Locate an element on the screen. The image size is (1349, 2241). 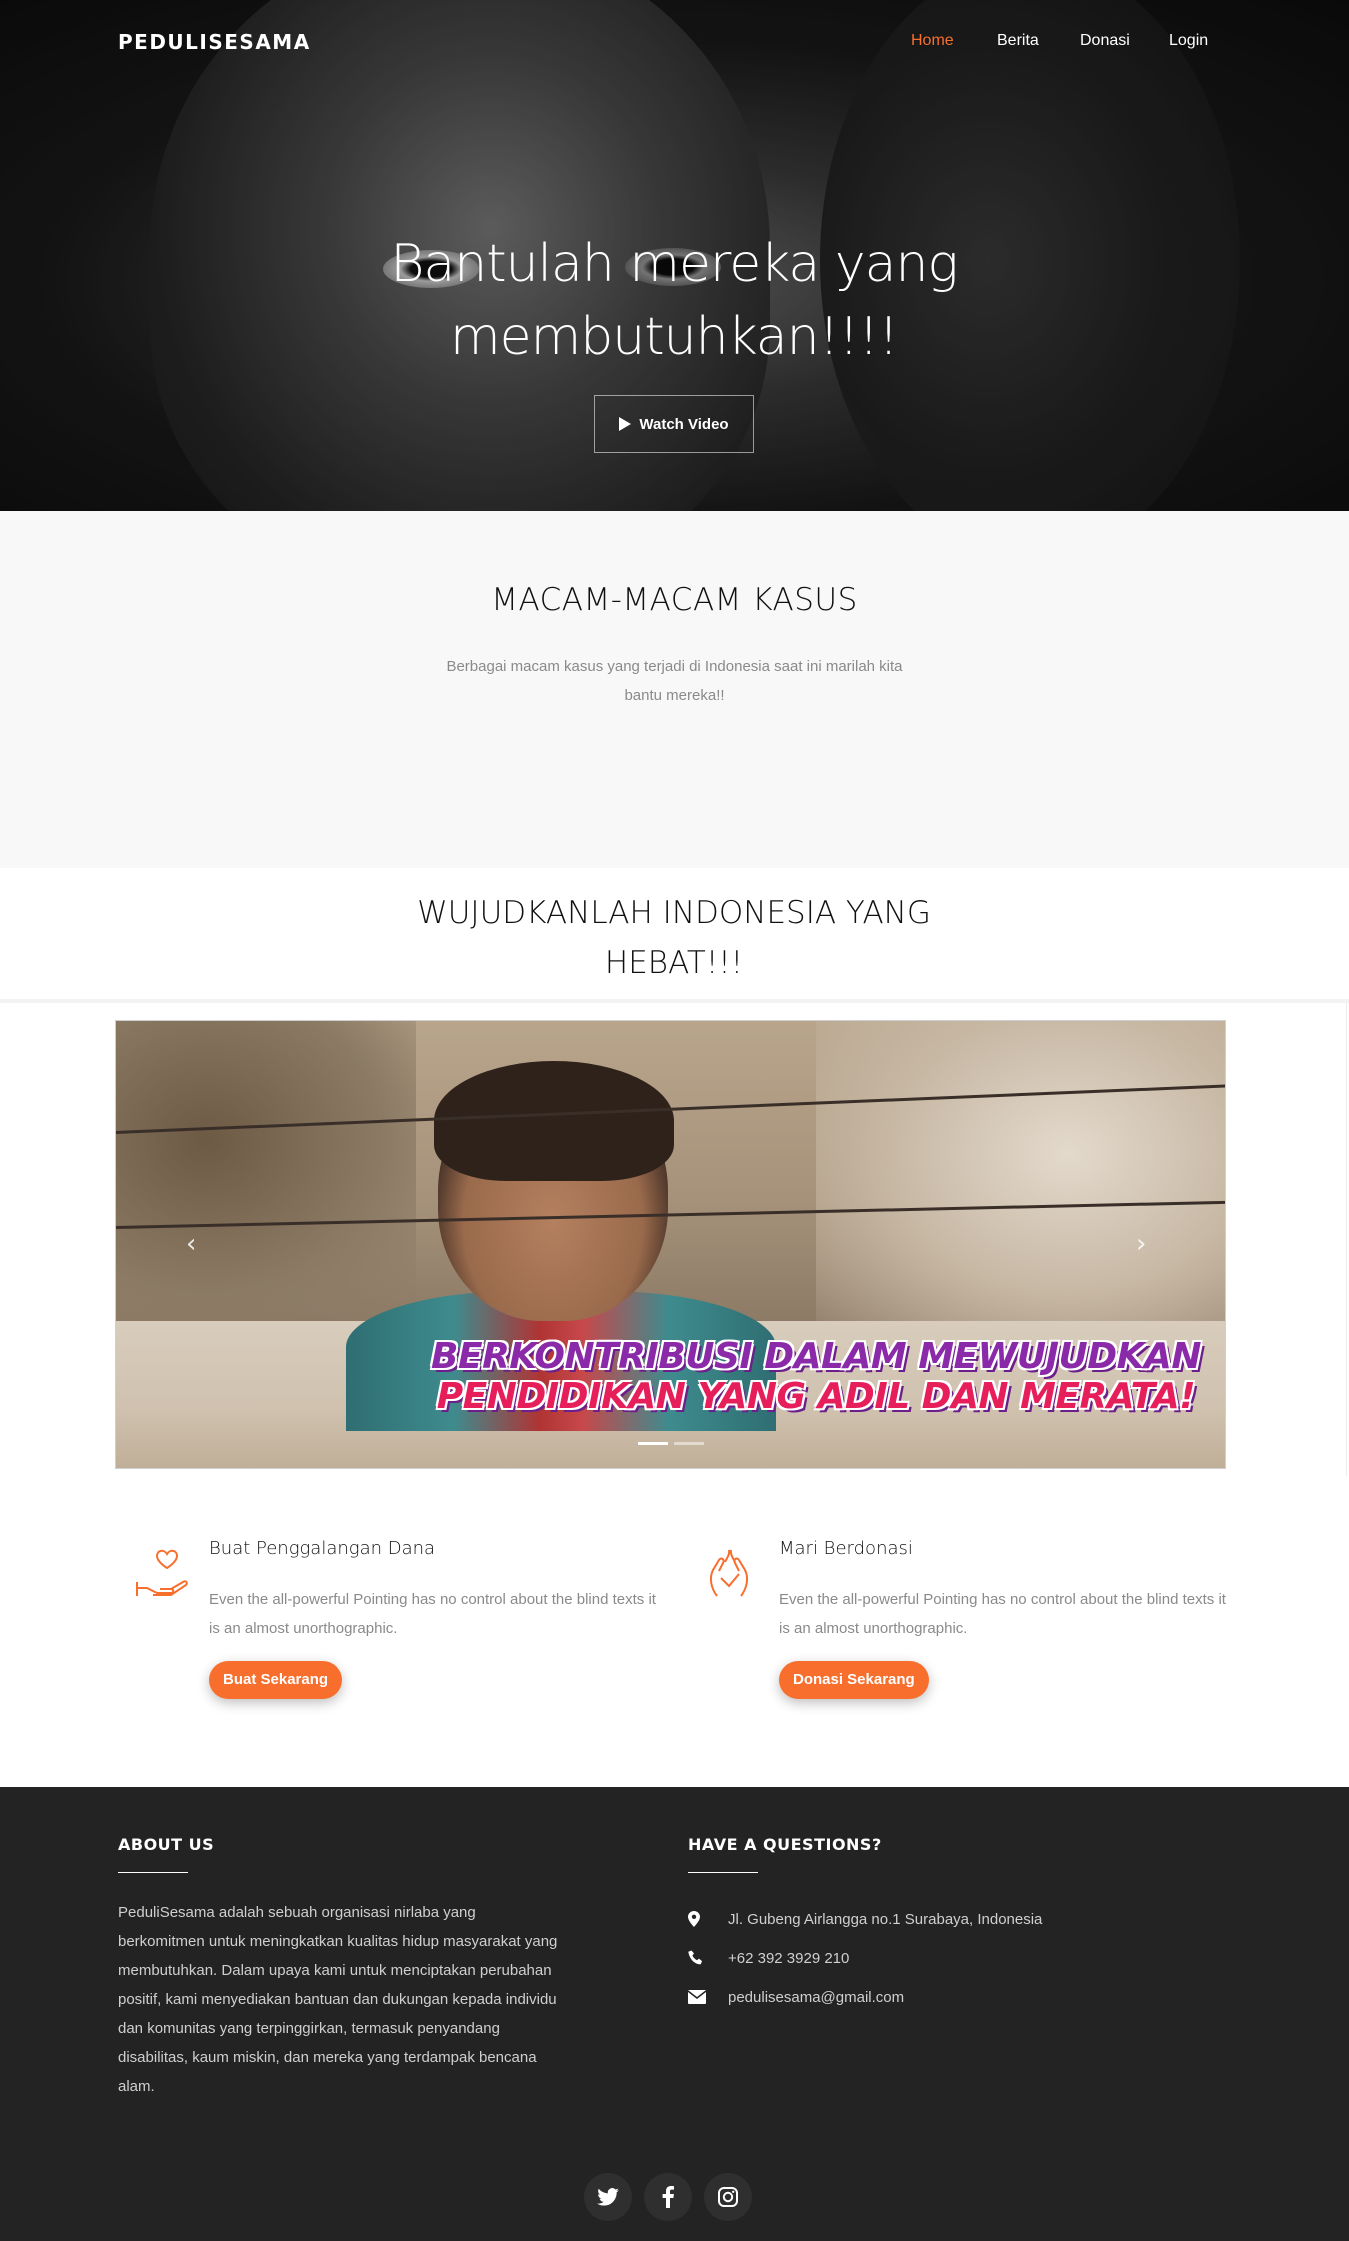
about-us-heading: ABOUT US is located at coordinates (166, 1844).